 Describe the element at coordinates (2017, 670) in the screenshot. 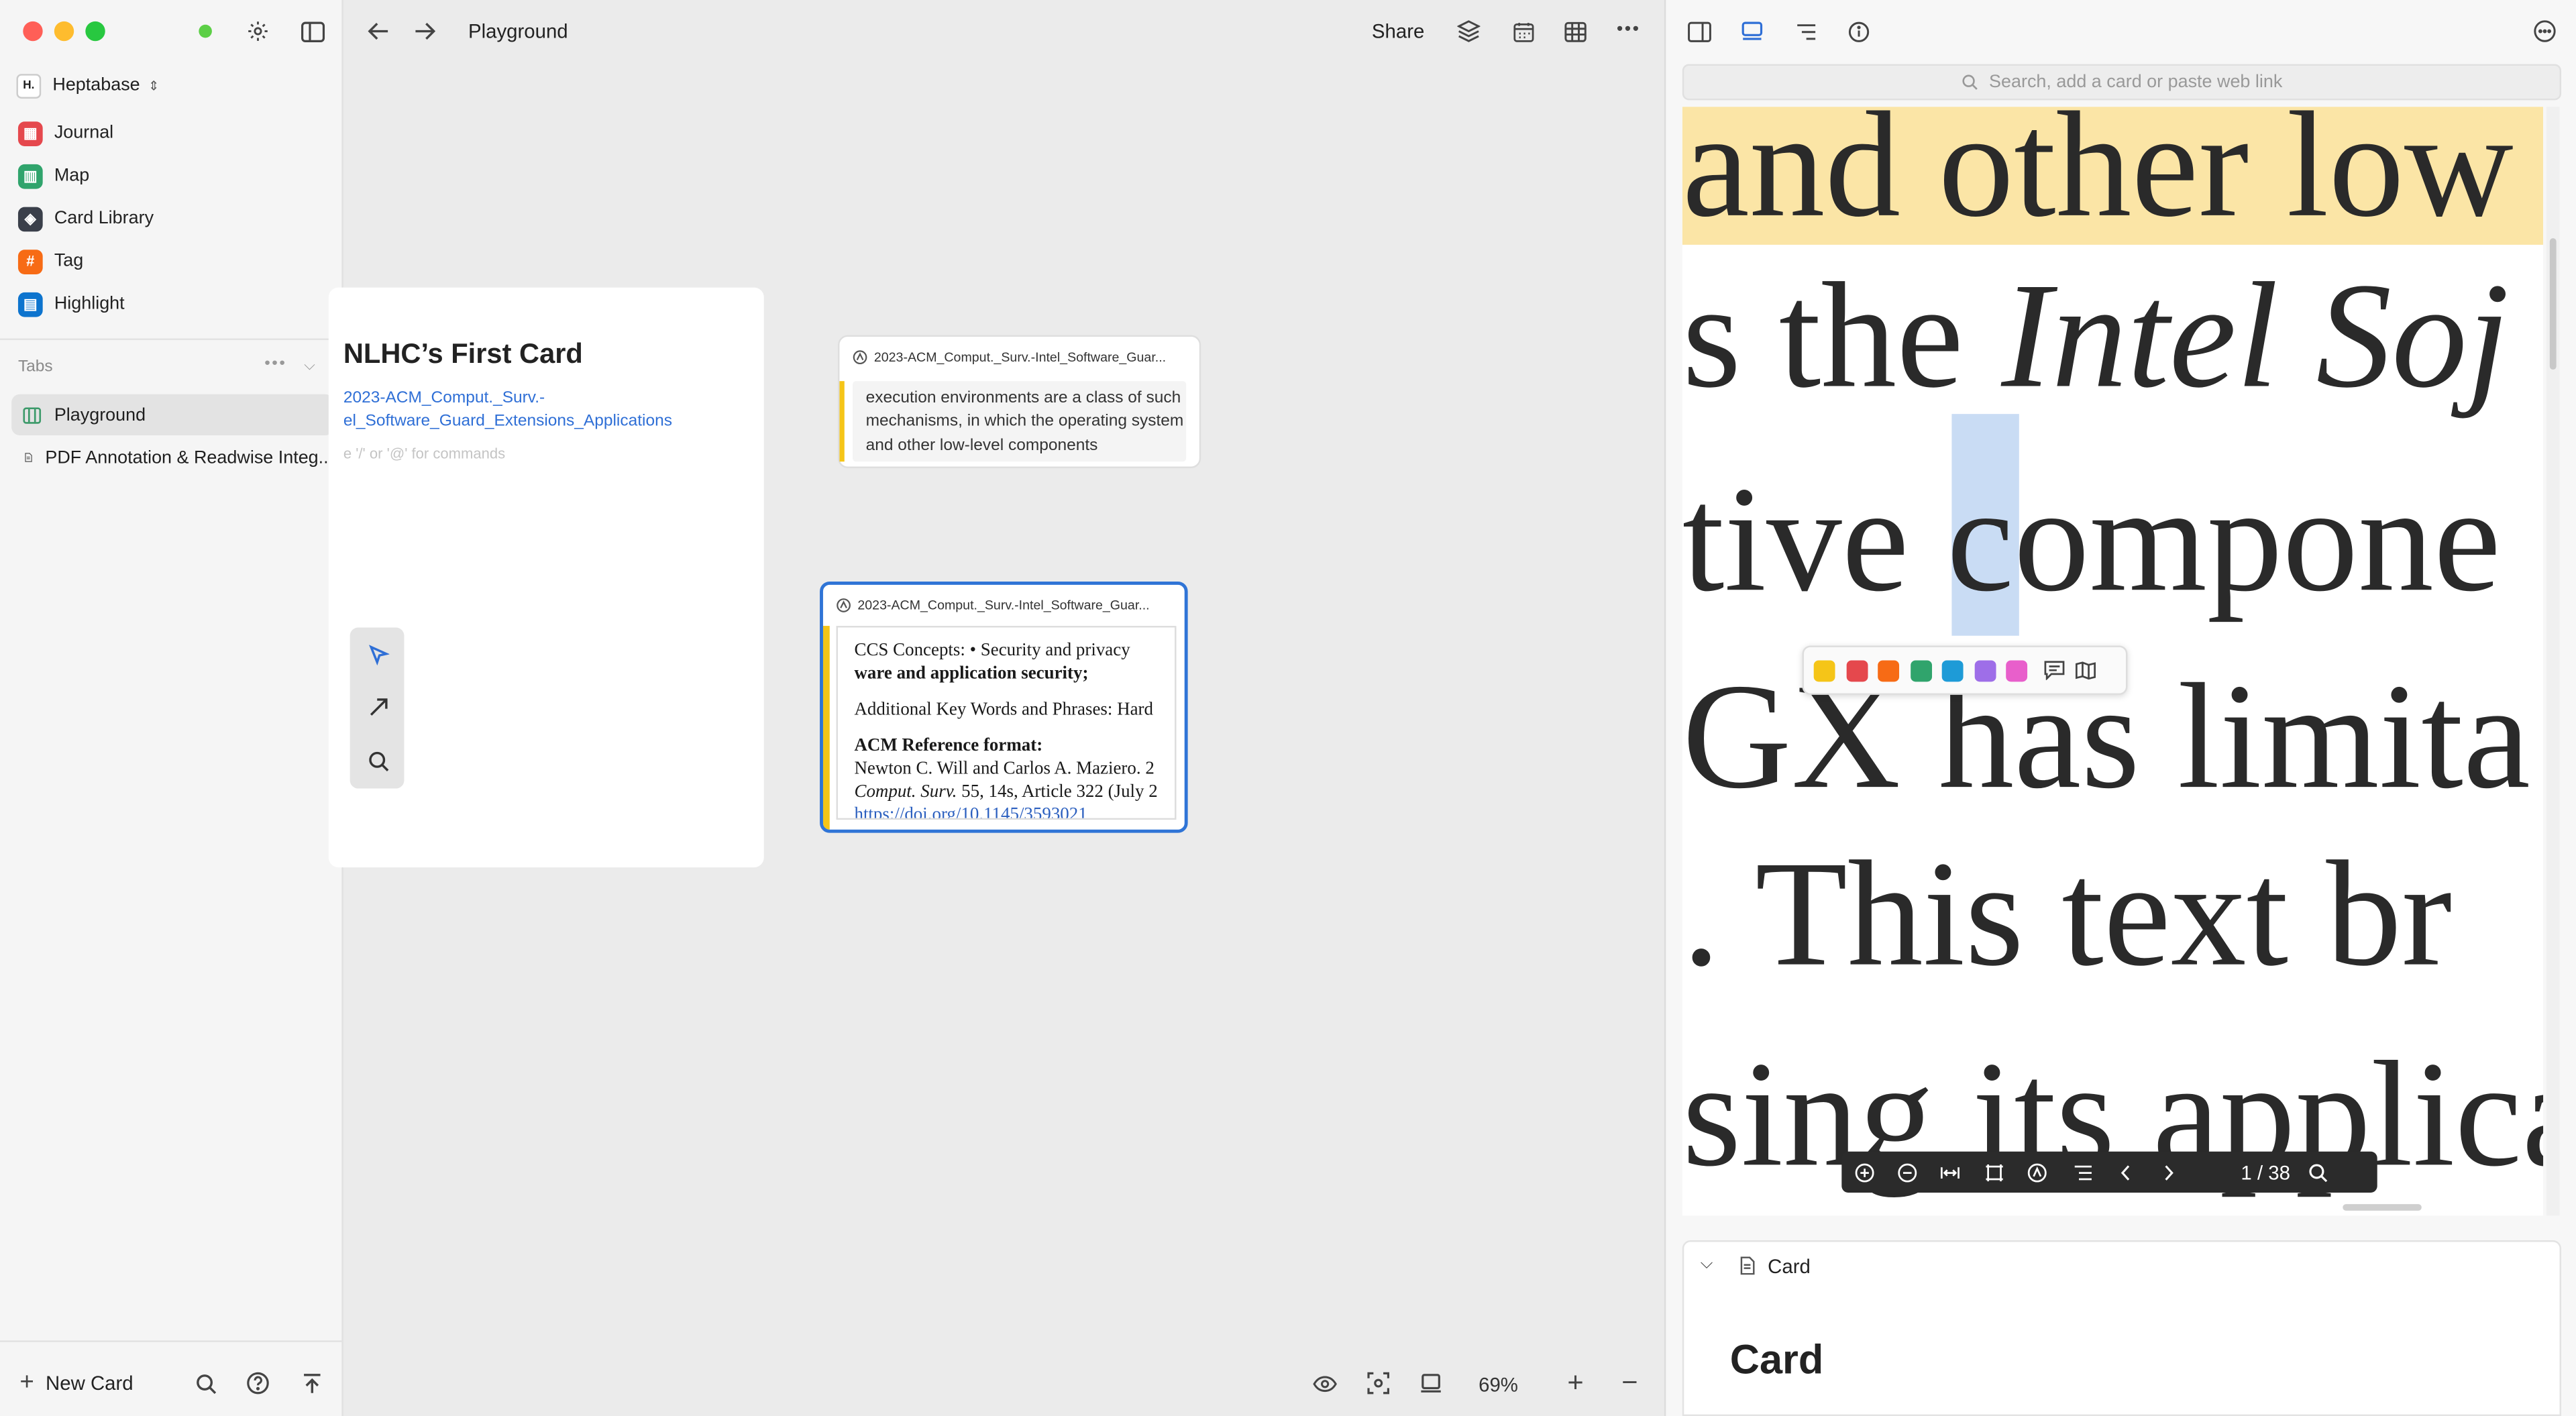

I see `color-swatch-pink` at that location.